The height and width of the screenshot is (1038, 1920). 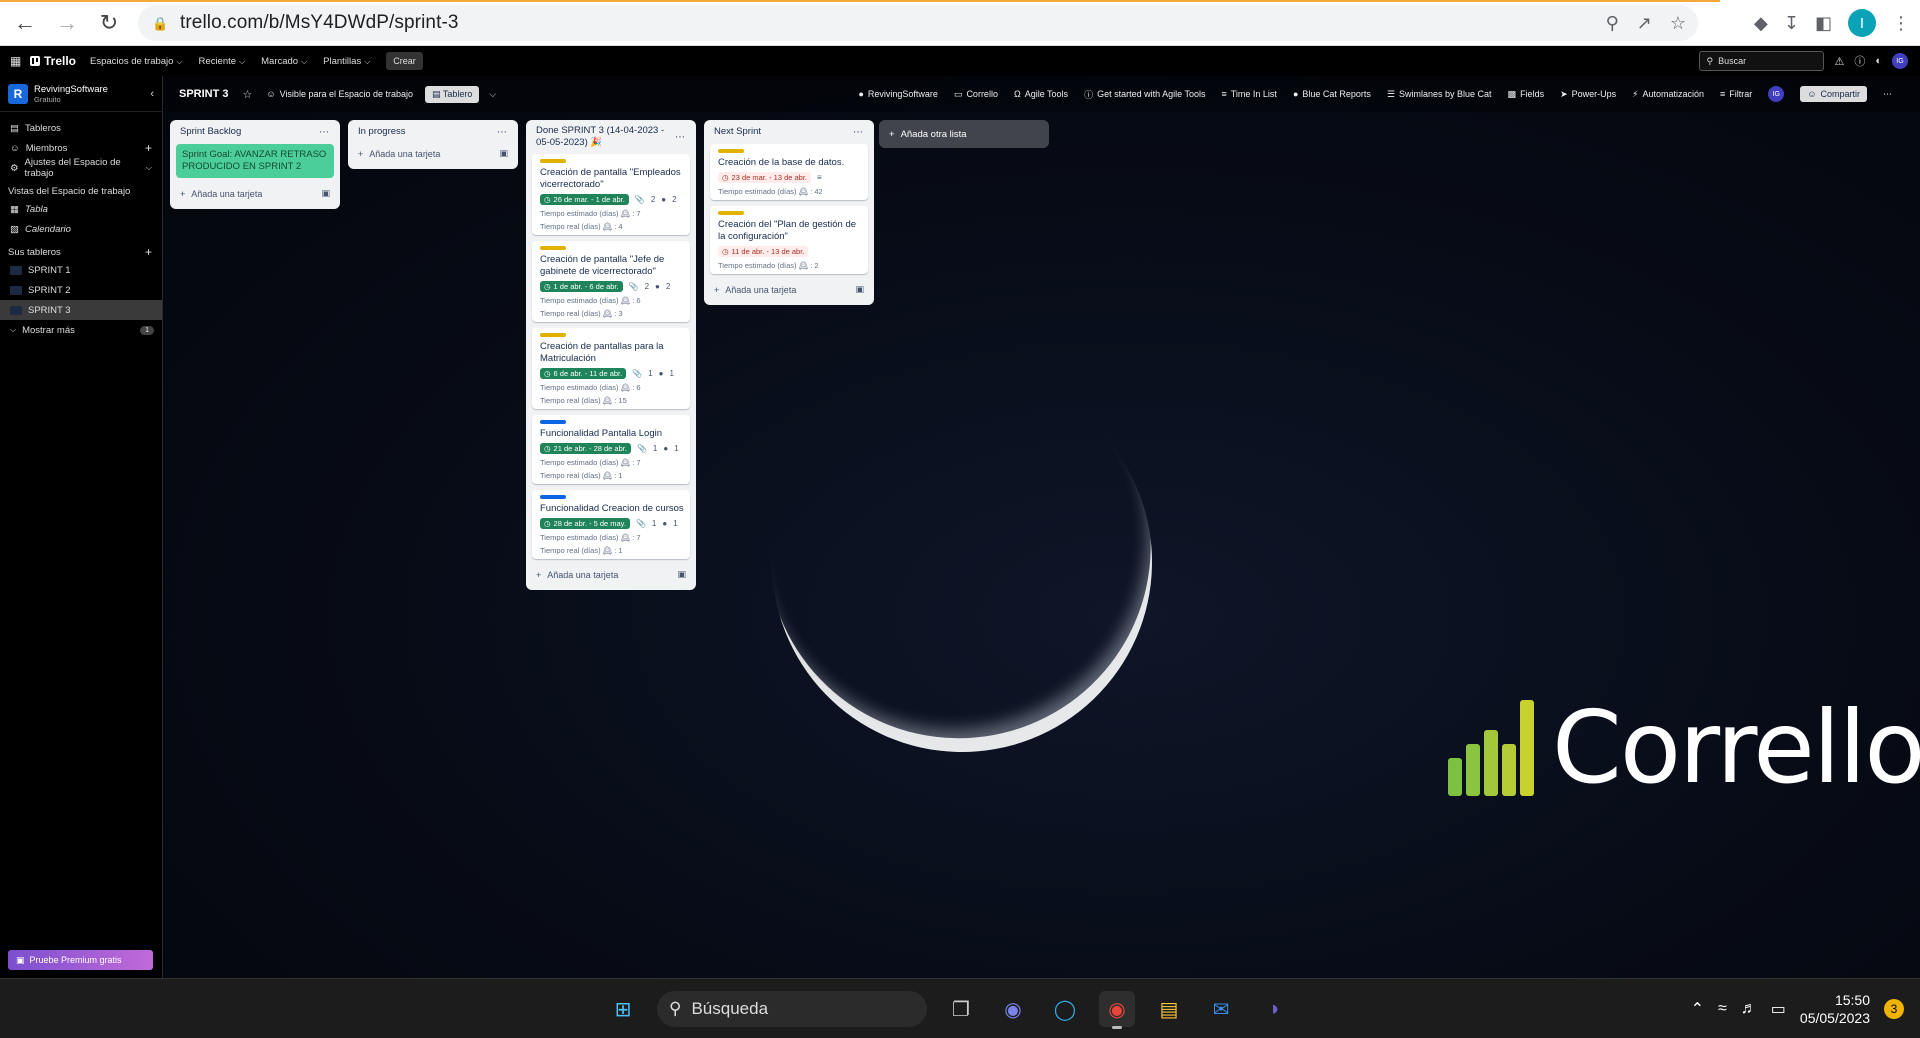 What do you see at coordinates (152, 94) in the screenshot?
I see `collapse-sidebar-icon: ‹` at bounding box center [152, 94].